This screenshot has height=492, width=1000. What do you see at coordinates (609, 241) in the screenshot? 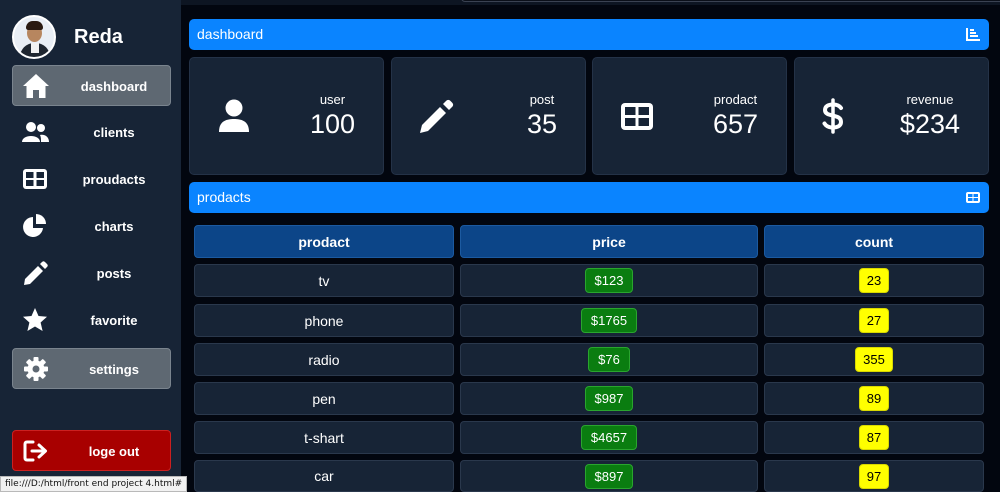
I see `column-header-price: price` at bounding box center [609, 241].